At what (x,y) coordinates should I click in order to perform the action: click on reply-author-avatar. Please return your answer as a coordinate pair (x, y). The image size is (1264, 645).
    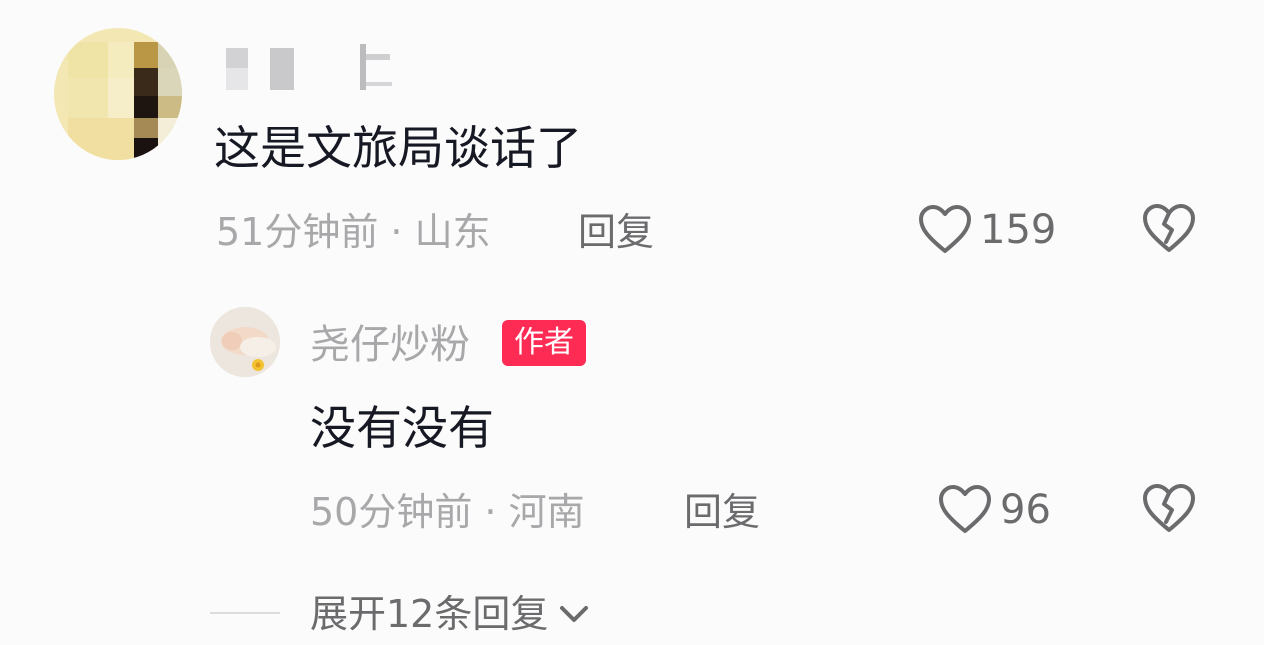
    Looking at the image, I should click on (245, 342).